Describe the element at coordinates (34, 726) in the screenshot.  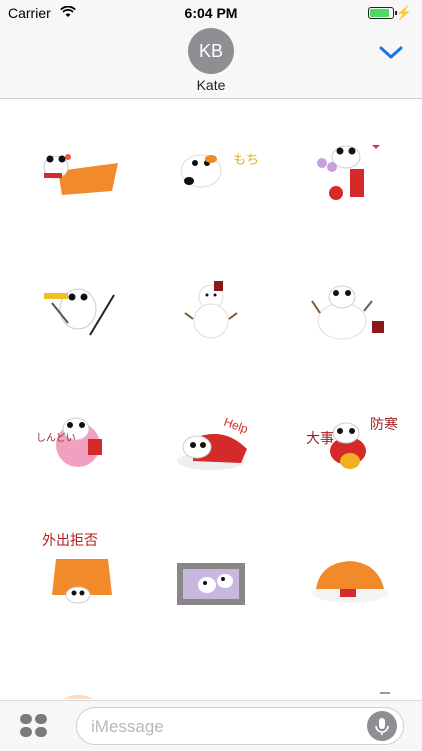
I see `app-drawer-icon` at that location.